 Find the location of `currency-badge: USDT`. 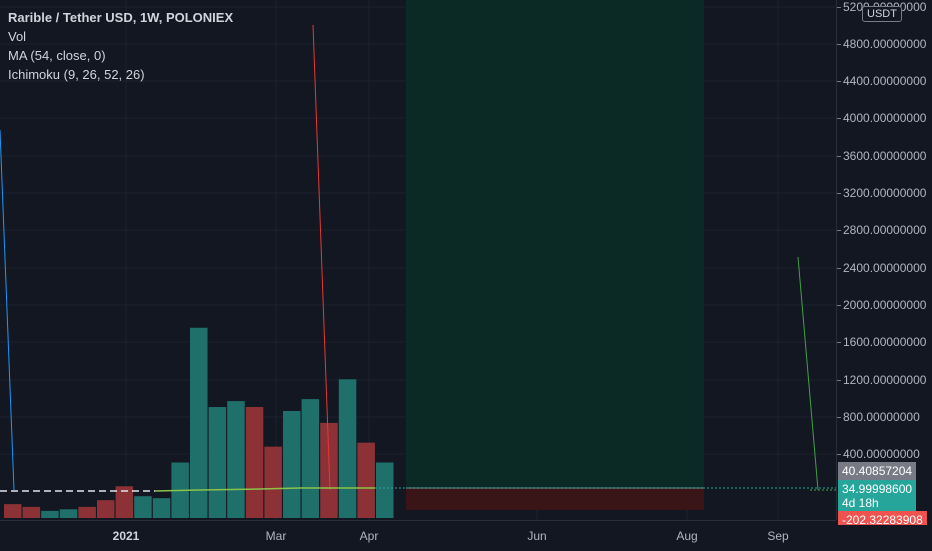

currency-badge: USDT is located at coordinates (882, 14).